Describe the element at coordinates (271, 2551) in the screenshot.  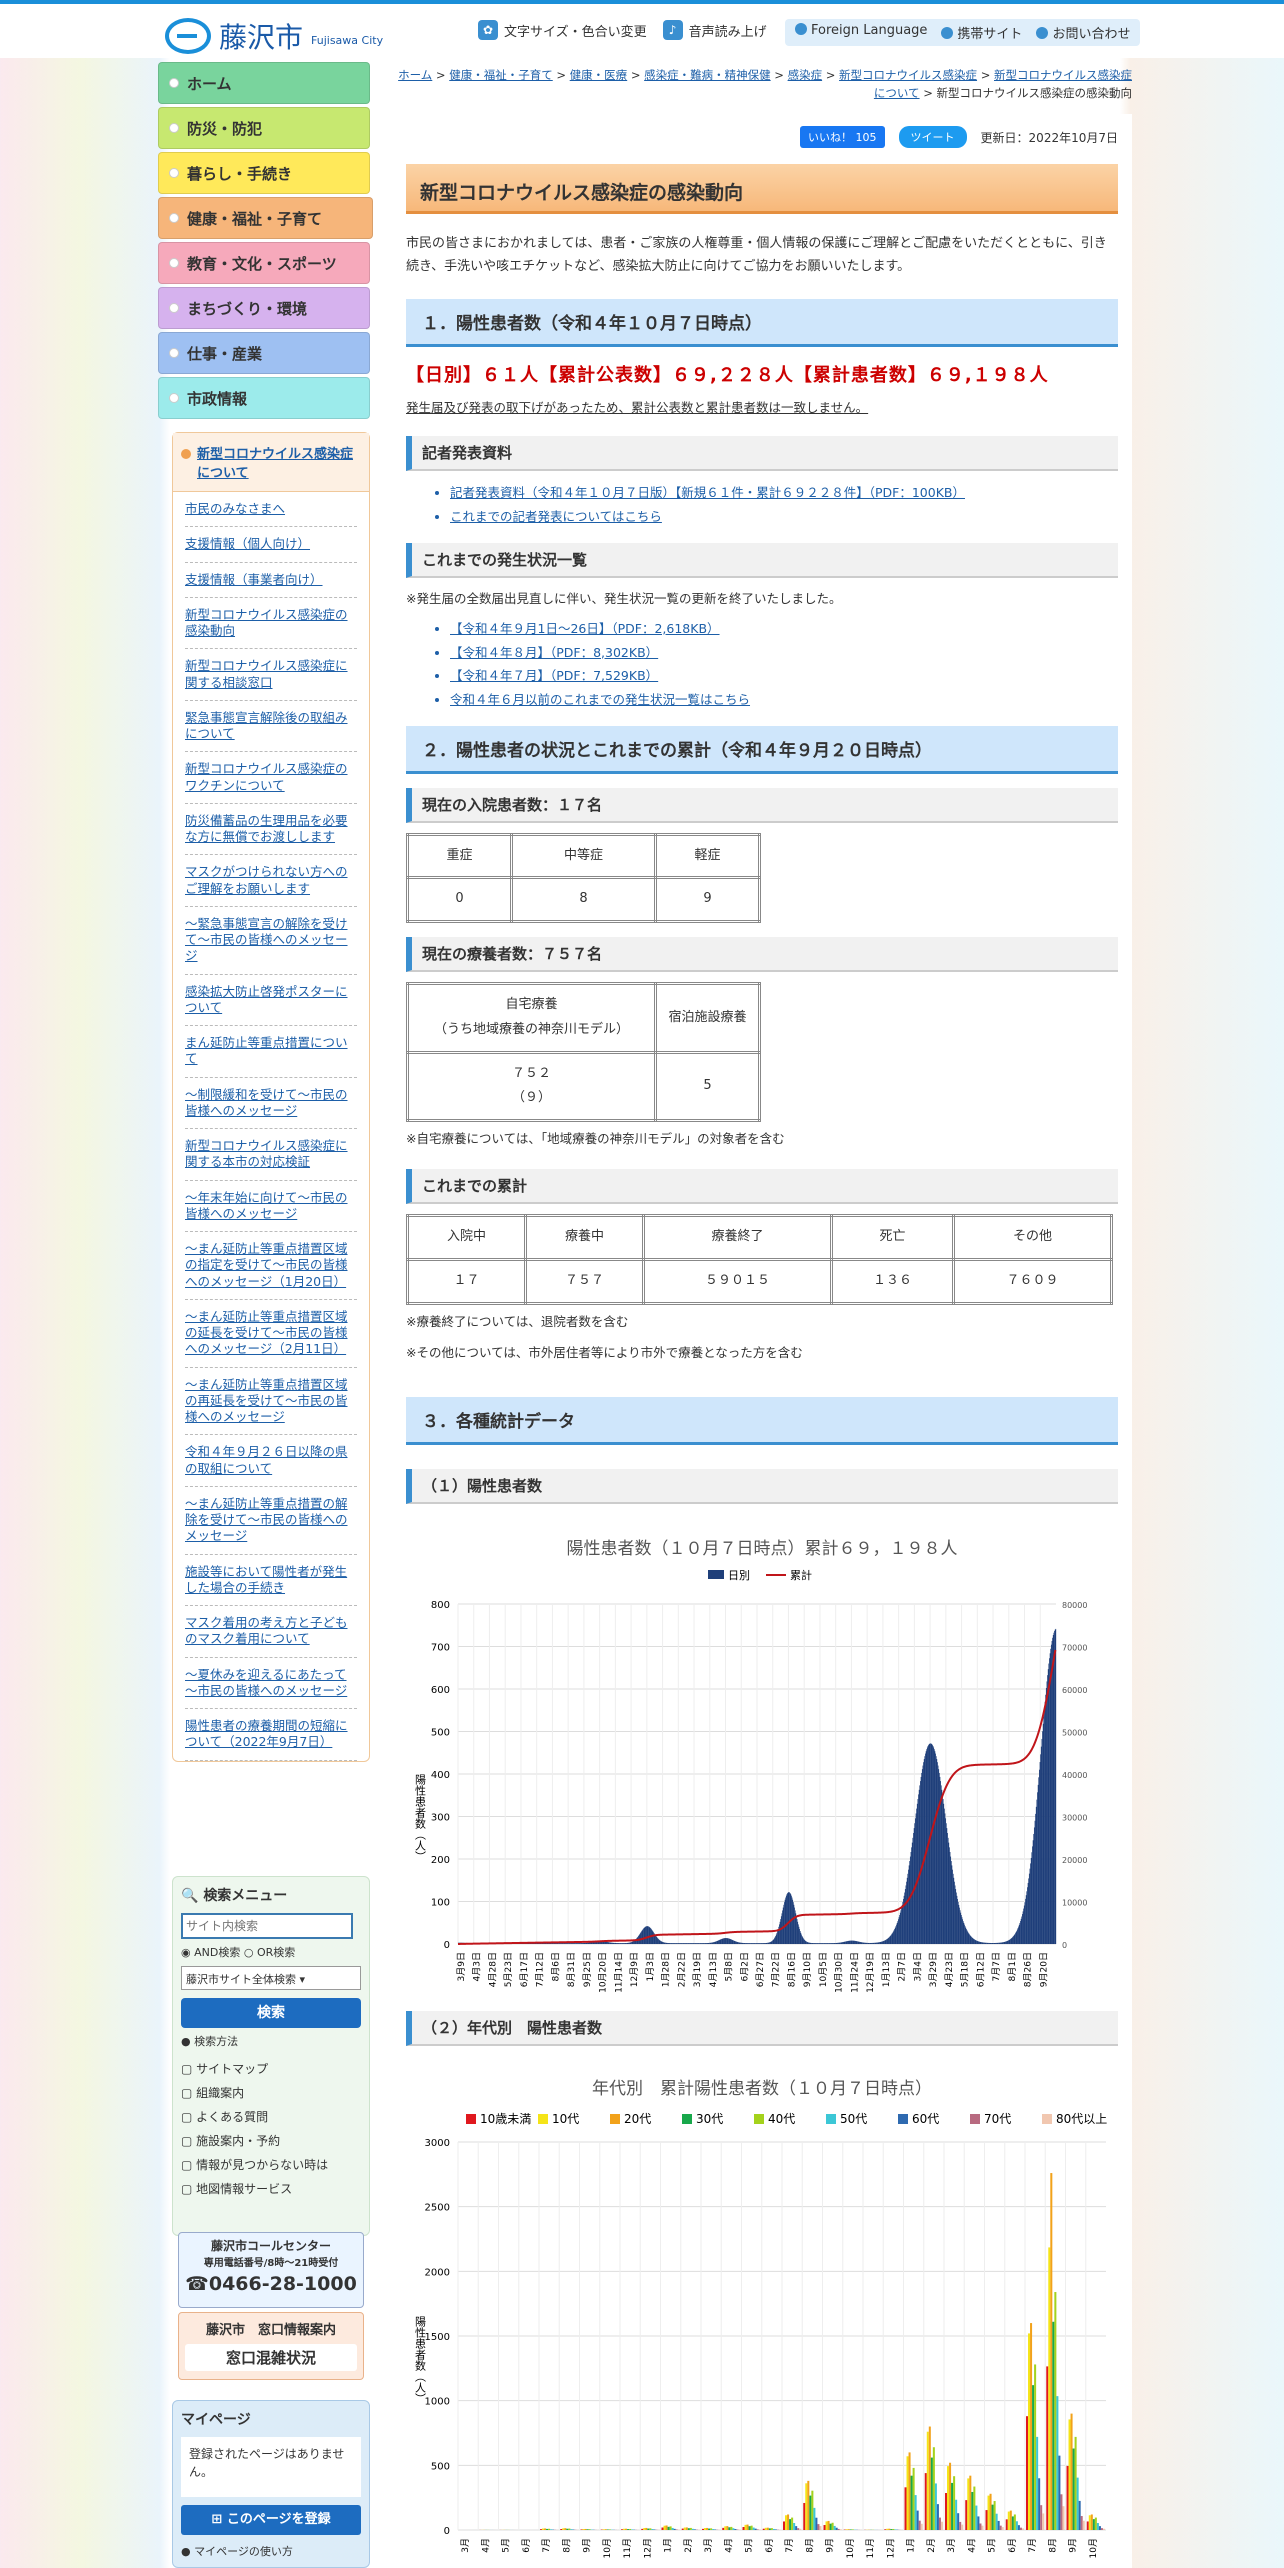
I see `mypage-how-link: ● マイページの使い方` at that location.